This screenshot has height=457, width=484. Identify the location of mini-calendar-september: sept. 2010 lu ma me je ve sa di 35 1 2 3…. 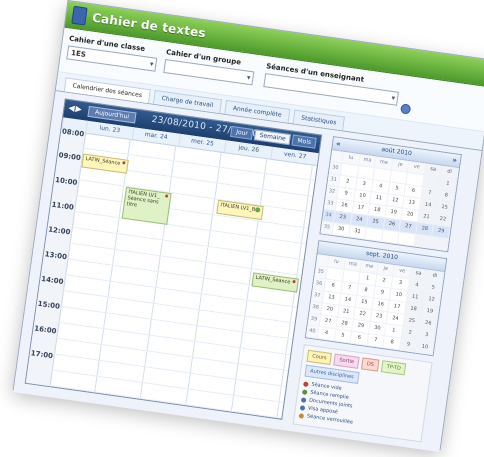
(376, 298).